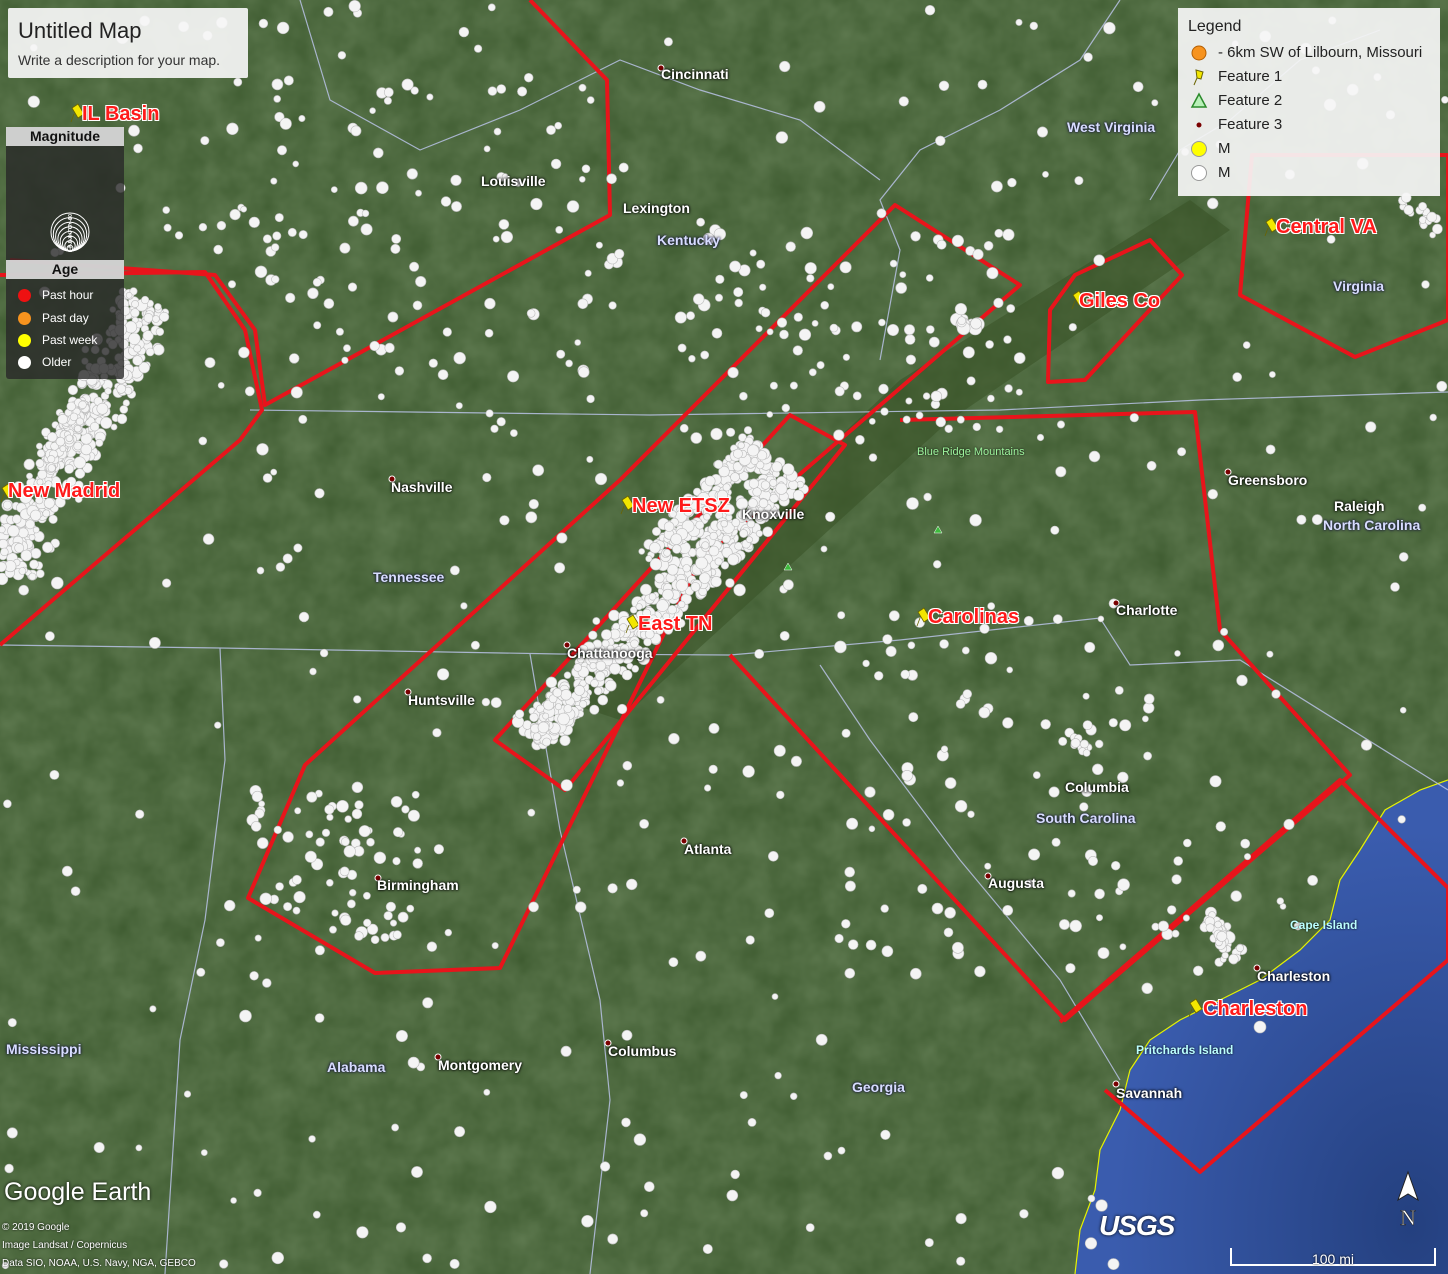 This screenshot has height=1274, width=1448. What do you see at coordinates (1326, 227) in the screenshot?
I see `zone-label-central-va: Central VA` at bounding box center [1326, 227].